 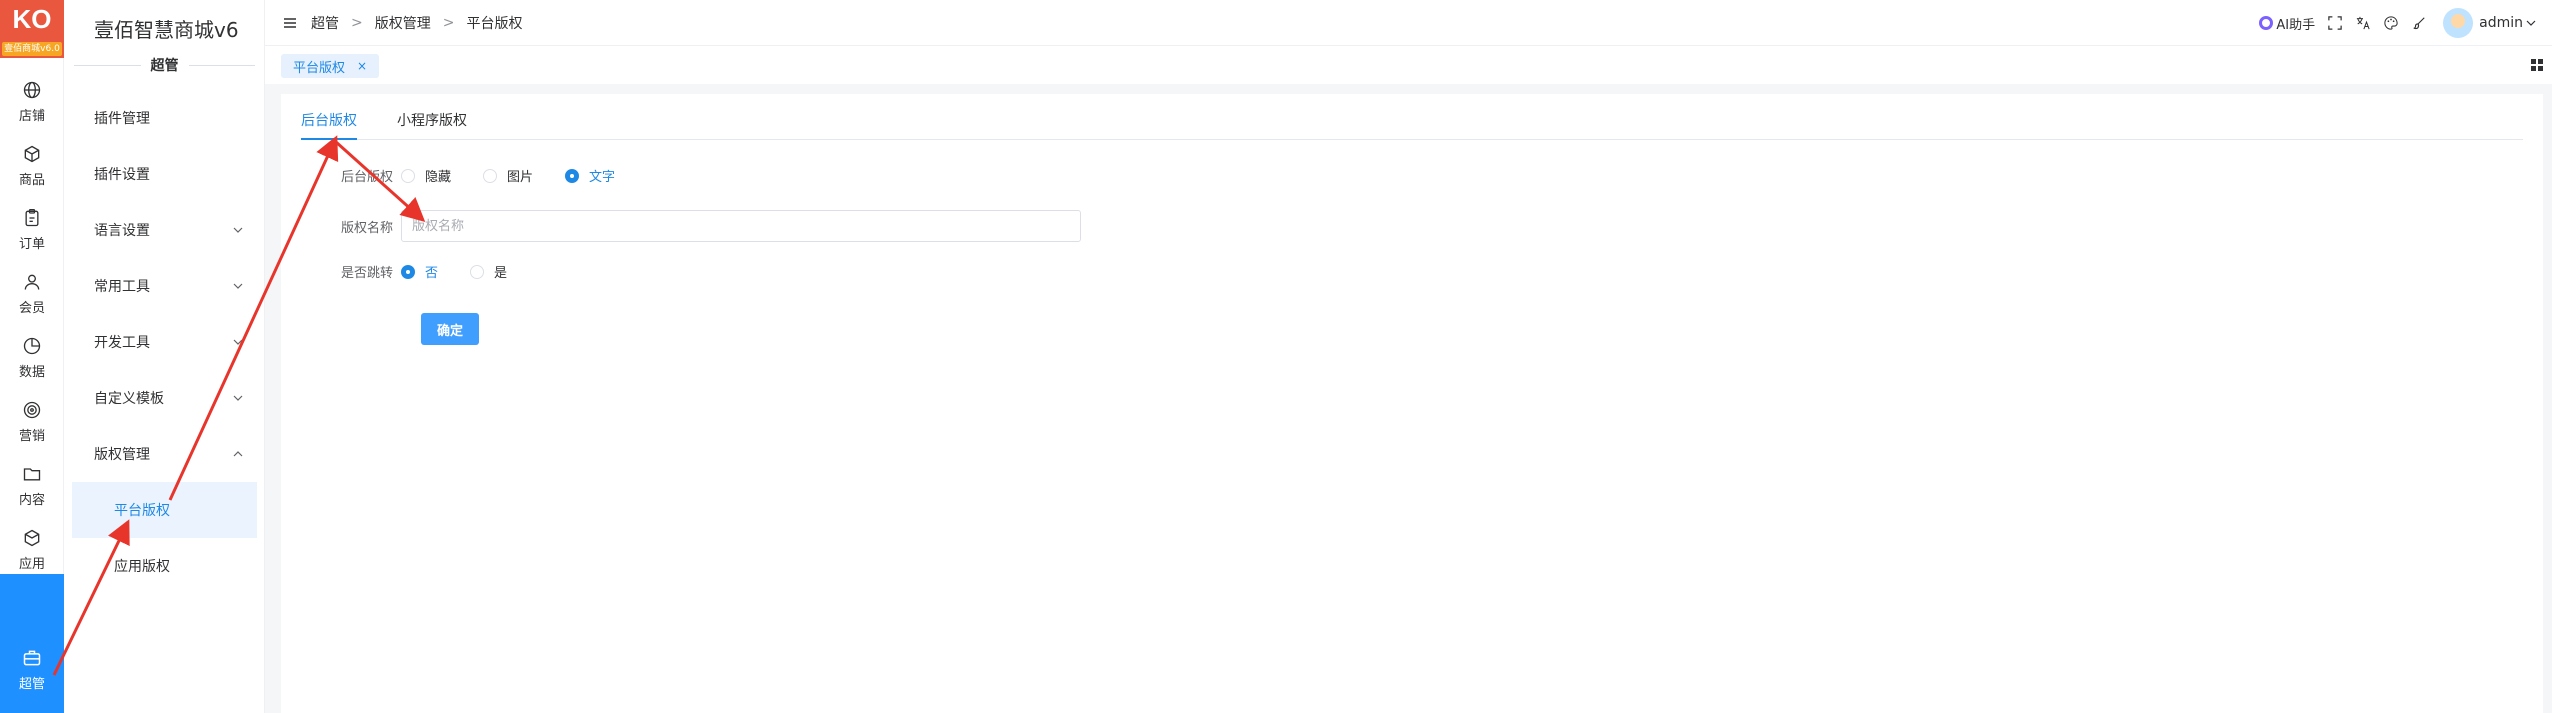 What do you see at coordinates (2501, 23) in the screenshot?
I see `username: admin` at bounding box center [2501, 23].